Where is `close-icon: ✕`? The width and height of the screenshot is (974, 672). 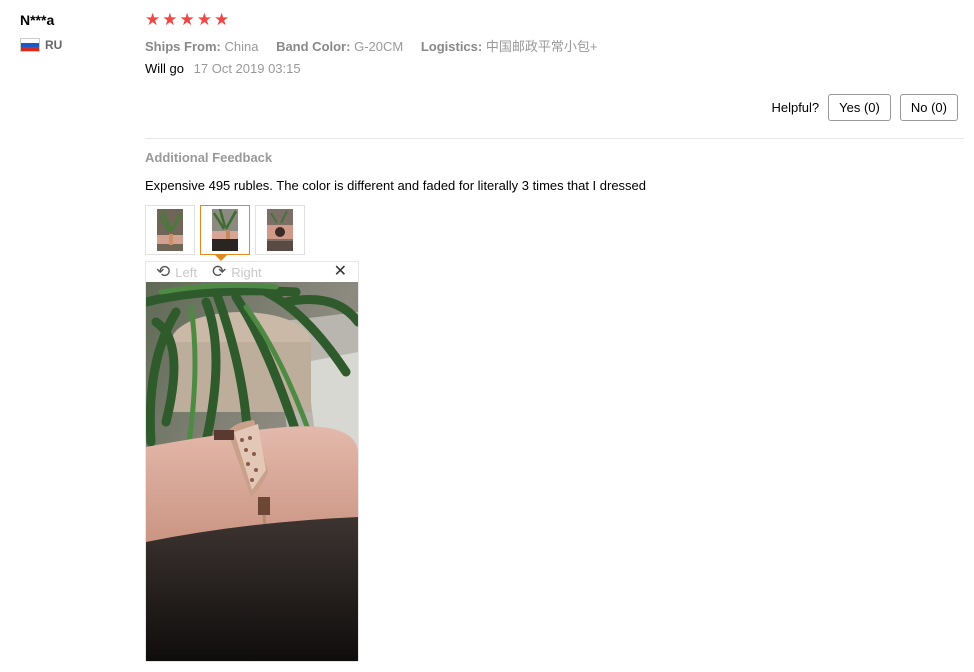 close-icon: ✕ is located at coordinates (340, 272).